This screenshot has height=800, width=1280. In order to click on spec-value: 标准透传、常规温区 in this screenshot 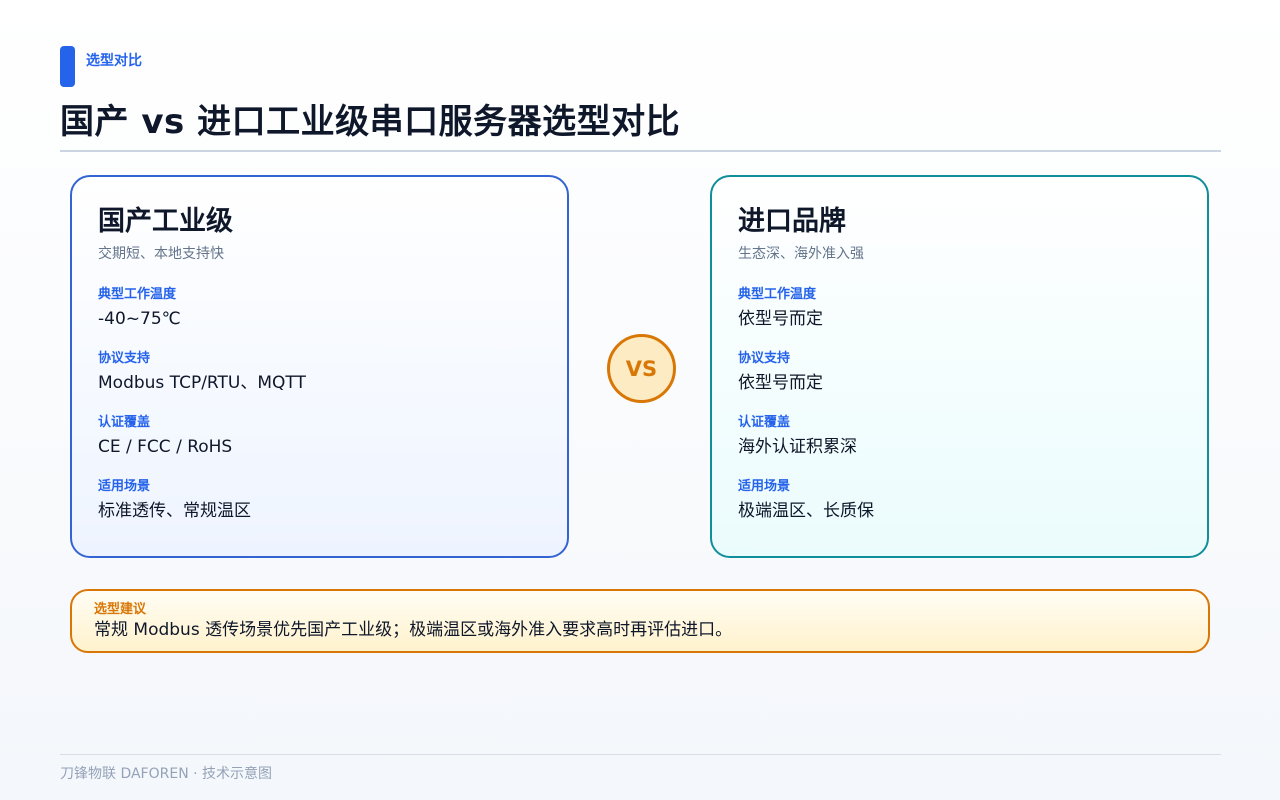, I will do `click(174, 511)`.